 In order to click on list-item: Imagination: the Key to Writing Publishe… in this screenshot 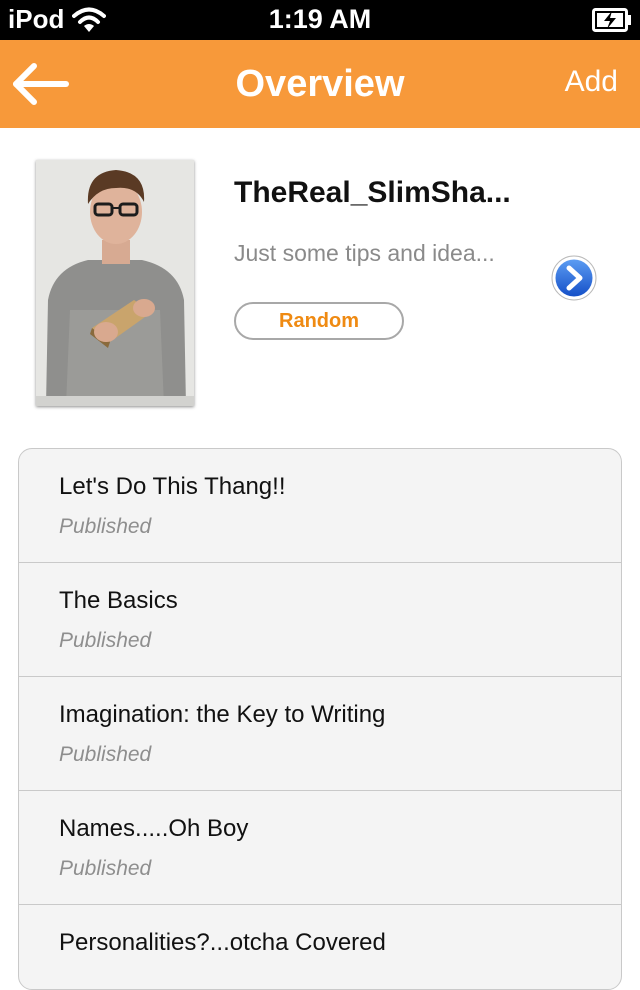, I will do `click(320, 734)`.